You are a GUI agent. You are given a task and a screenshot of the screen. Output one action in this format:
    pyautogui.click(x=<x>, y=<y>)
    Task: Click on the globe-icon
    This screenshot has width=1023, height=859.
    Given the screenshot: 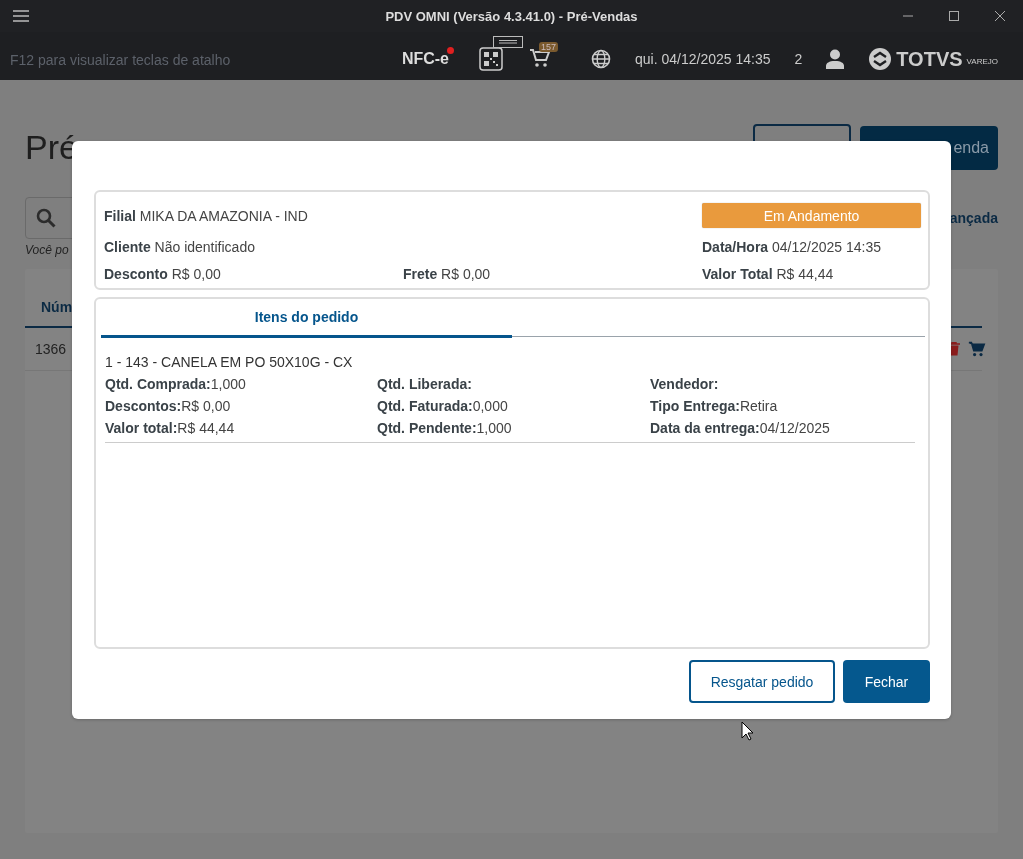 What is the action you would take?
    pyautogui.click(x=601, y=59)
    